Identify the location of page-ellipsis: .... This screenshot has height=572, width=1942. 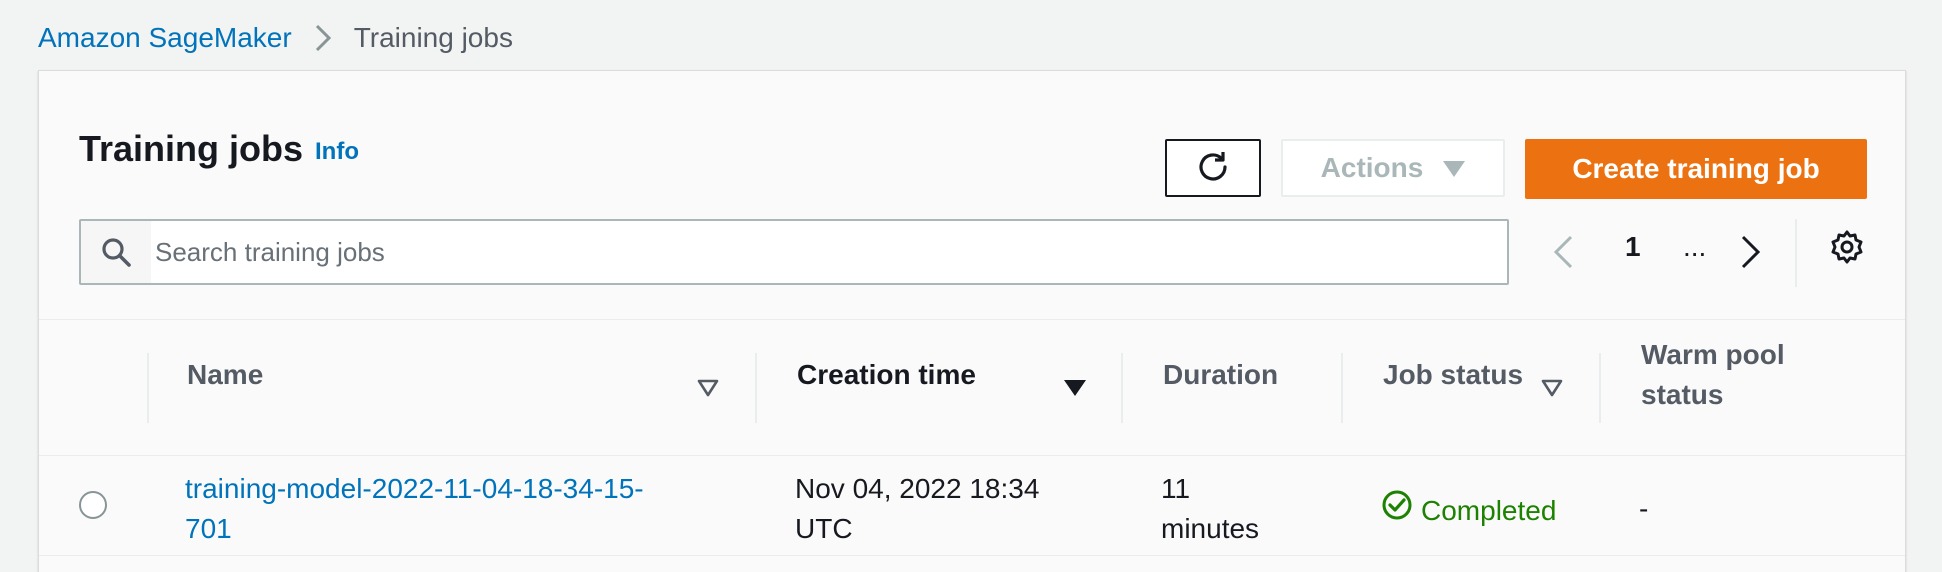
(1695, 246).